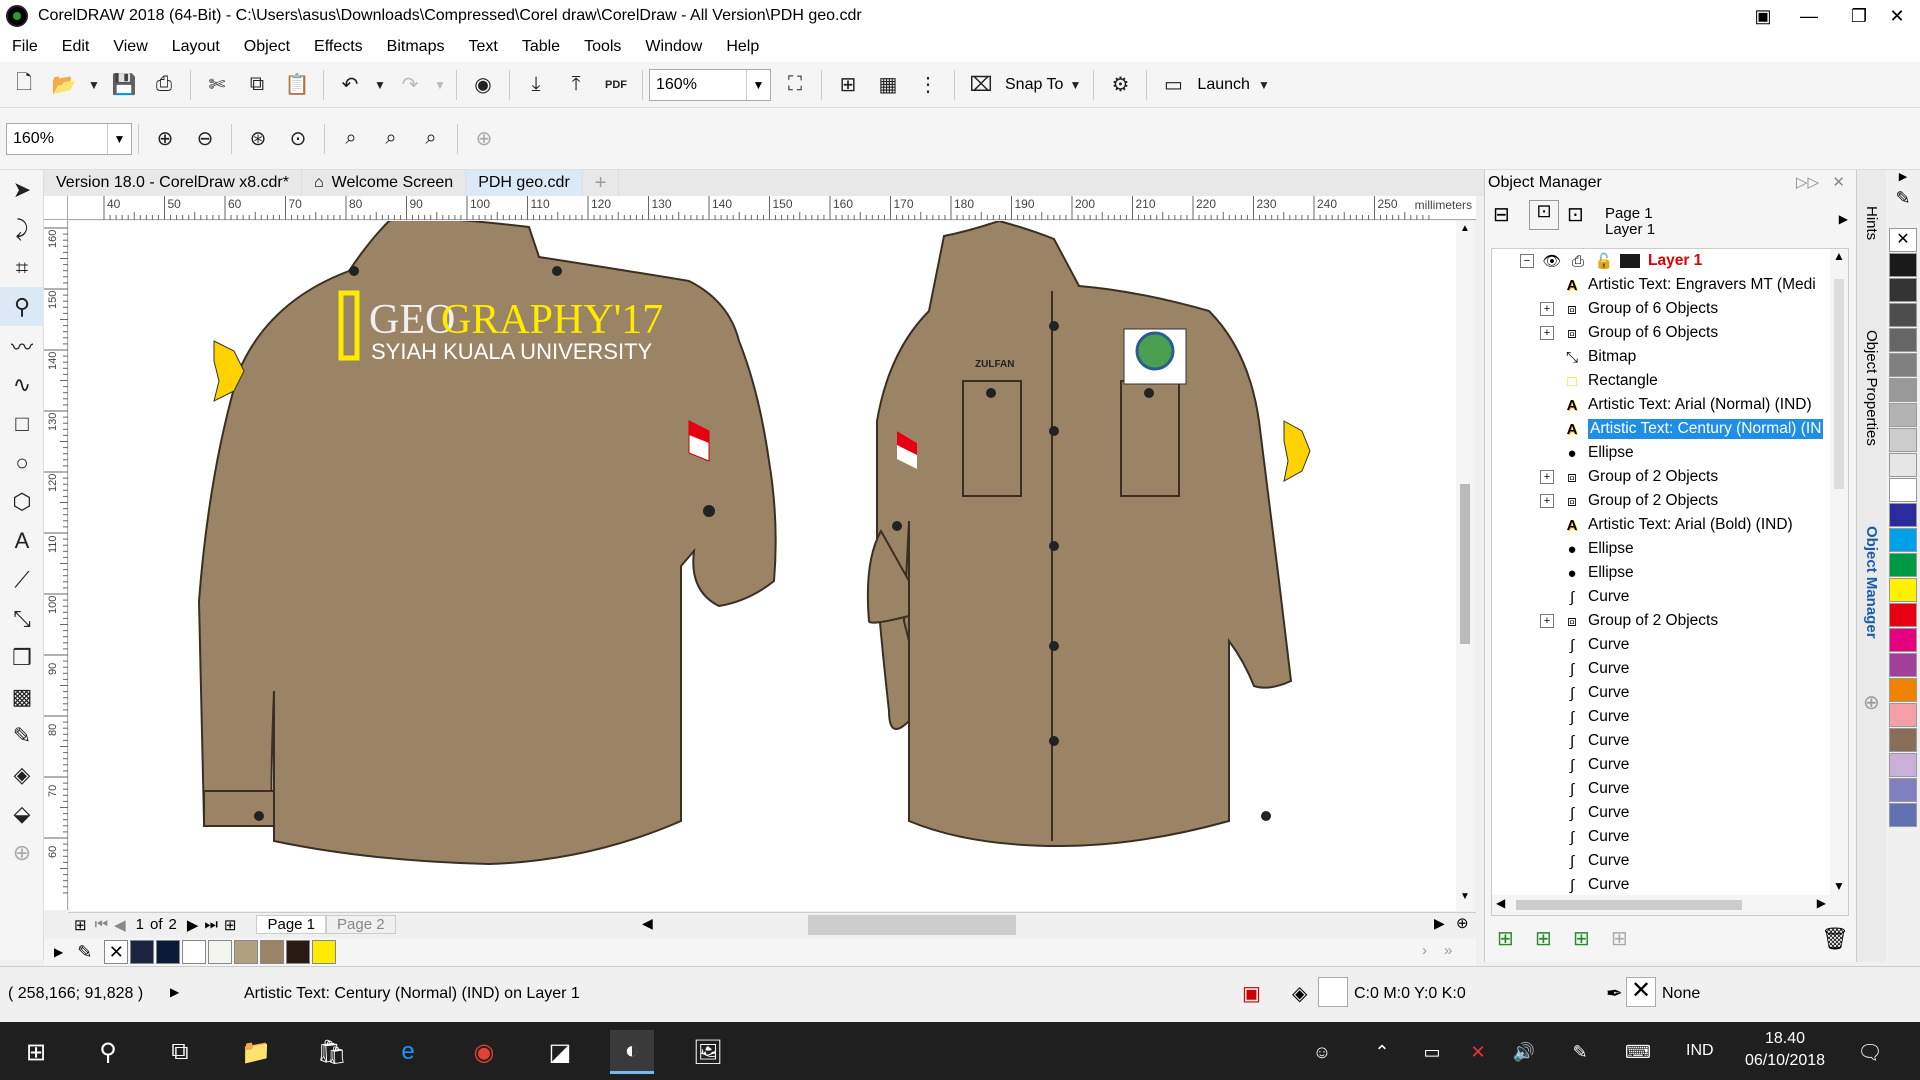  I want to click on import-icon: ⤓, so click(536, 85).